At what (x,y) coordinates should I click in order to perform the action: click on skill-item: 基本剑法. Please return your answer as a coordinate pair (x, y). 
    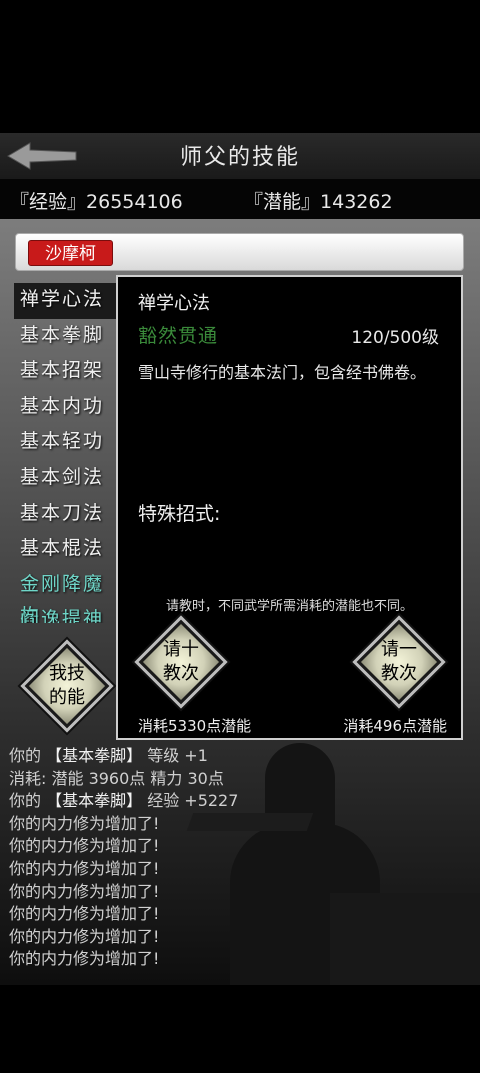
    Looking at the image, I should click on (69, 479).